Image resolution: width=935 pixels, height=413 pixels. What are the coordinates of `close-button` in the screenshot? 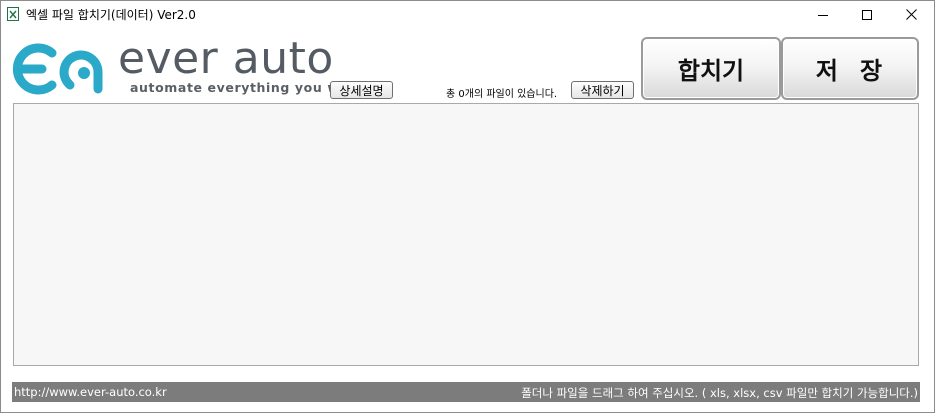 It's located at (911, 14).